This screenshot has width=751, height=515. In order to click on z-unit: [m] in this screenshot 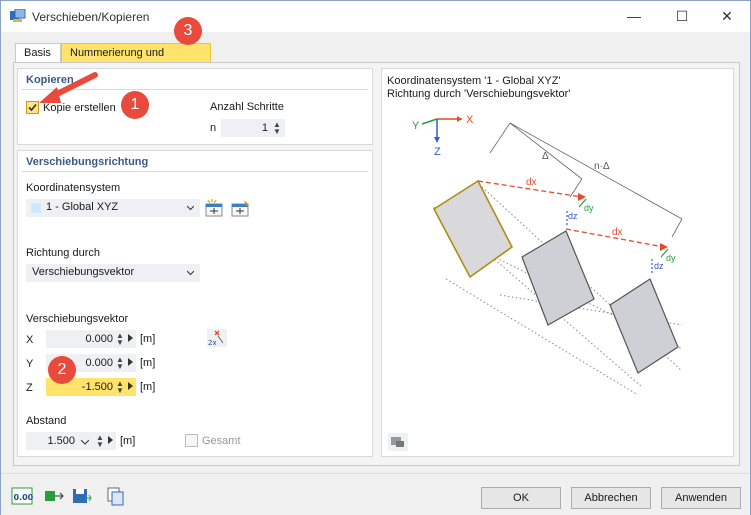, I will do `click(148, 387)`.